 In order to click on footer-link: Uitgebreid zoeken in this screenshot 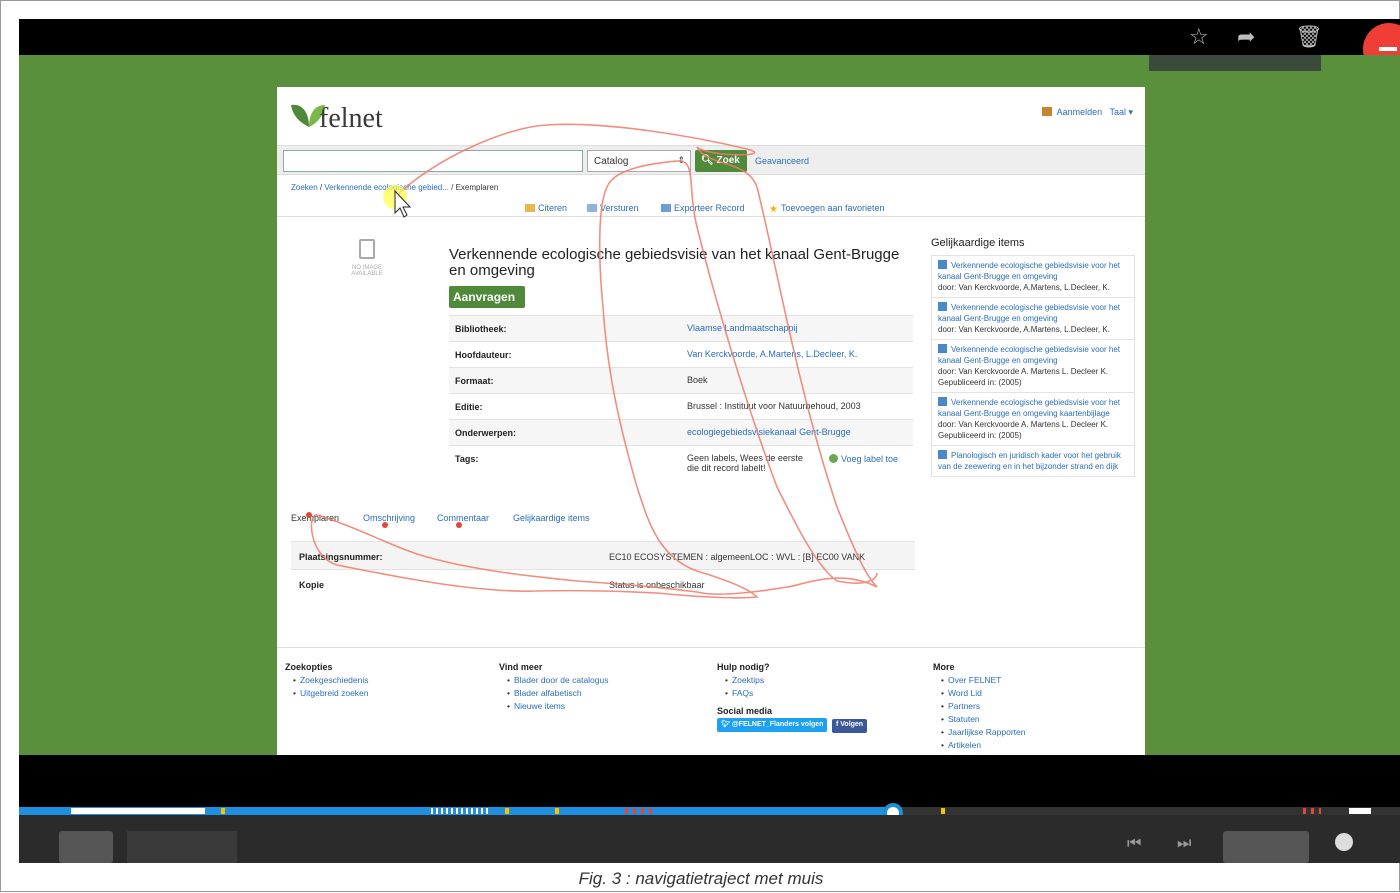, I will do `click(327, 693)`.